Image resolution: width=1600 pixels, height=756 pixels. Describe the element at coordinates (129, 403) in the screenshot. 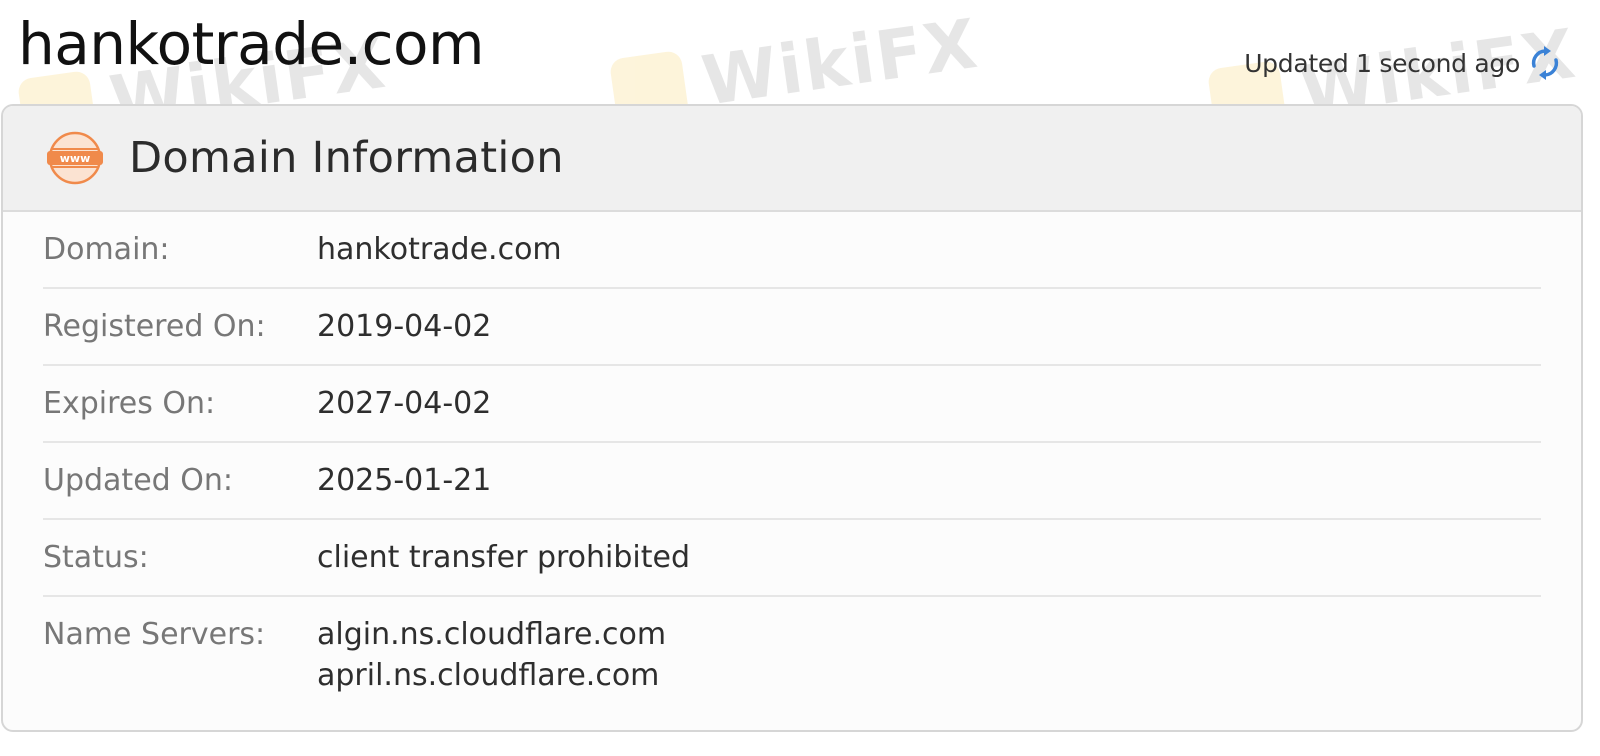

I see `info-label: Expires On:` at that location.